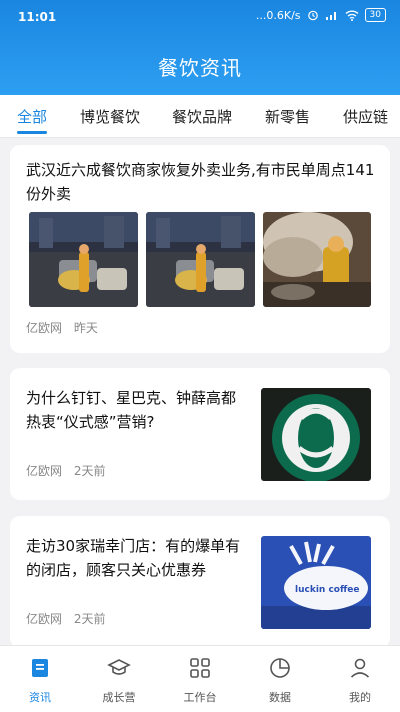 Image resolution: width=400 pixels, height=712 pixels. I want to click on tab-all: 全部, so click(32, 116).